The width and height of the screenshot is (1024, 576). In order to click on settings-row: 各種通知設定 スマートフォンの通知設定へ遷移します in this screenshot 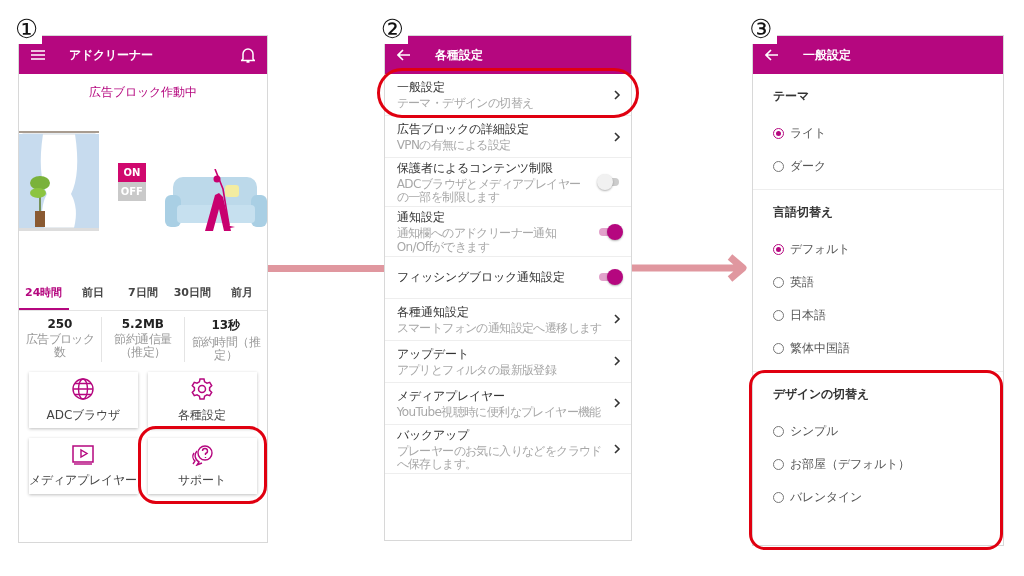, I will do `click(508, 319)`.